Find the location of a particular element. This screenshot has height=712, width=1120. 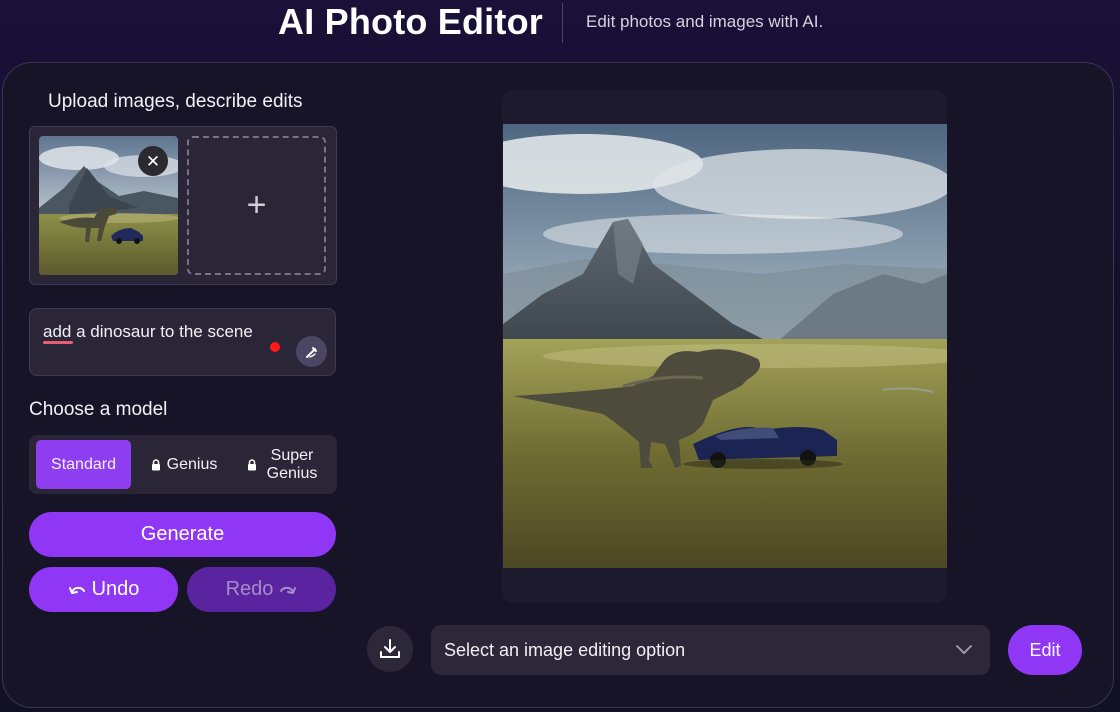

app-subtitle: Edit photos and images with AI. is located at coordinates (705, 21).